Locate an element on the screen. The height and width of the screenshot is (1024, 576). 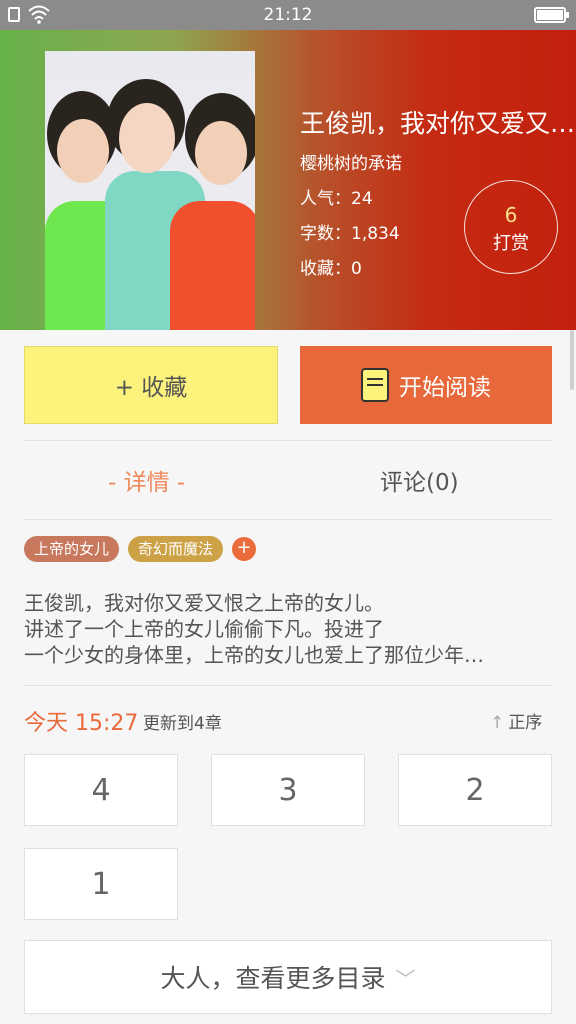
chevron-down-icon: ﹀ is located at coordinates (405, 978).